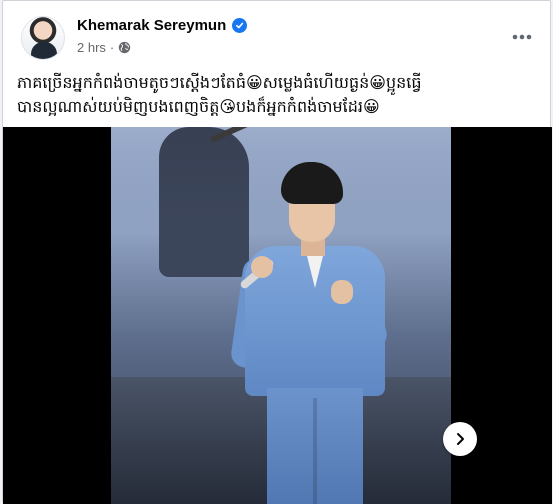 This screenshot has width=553, height=504. I want to click on chevron-right-icon, so click(460, 439).